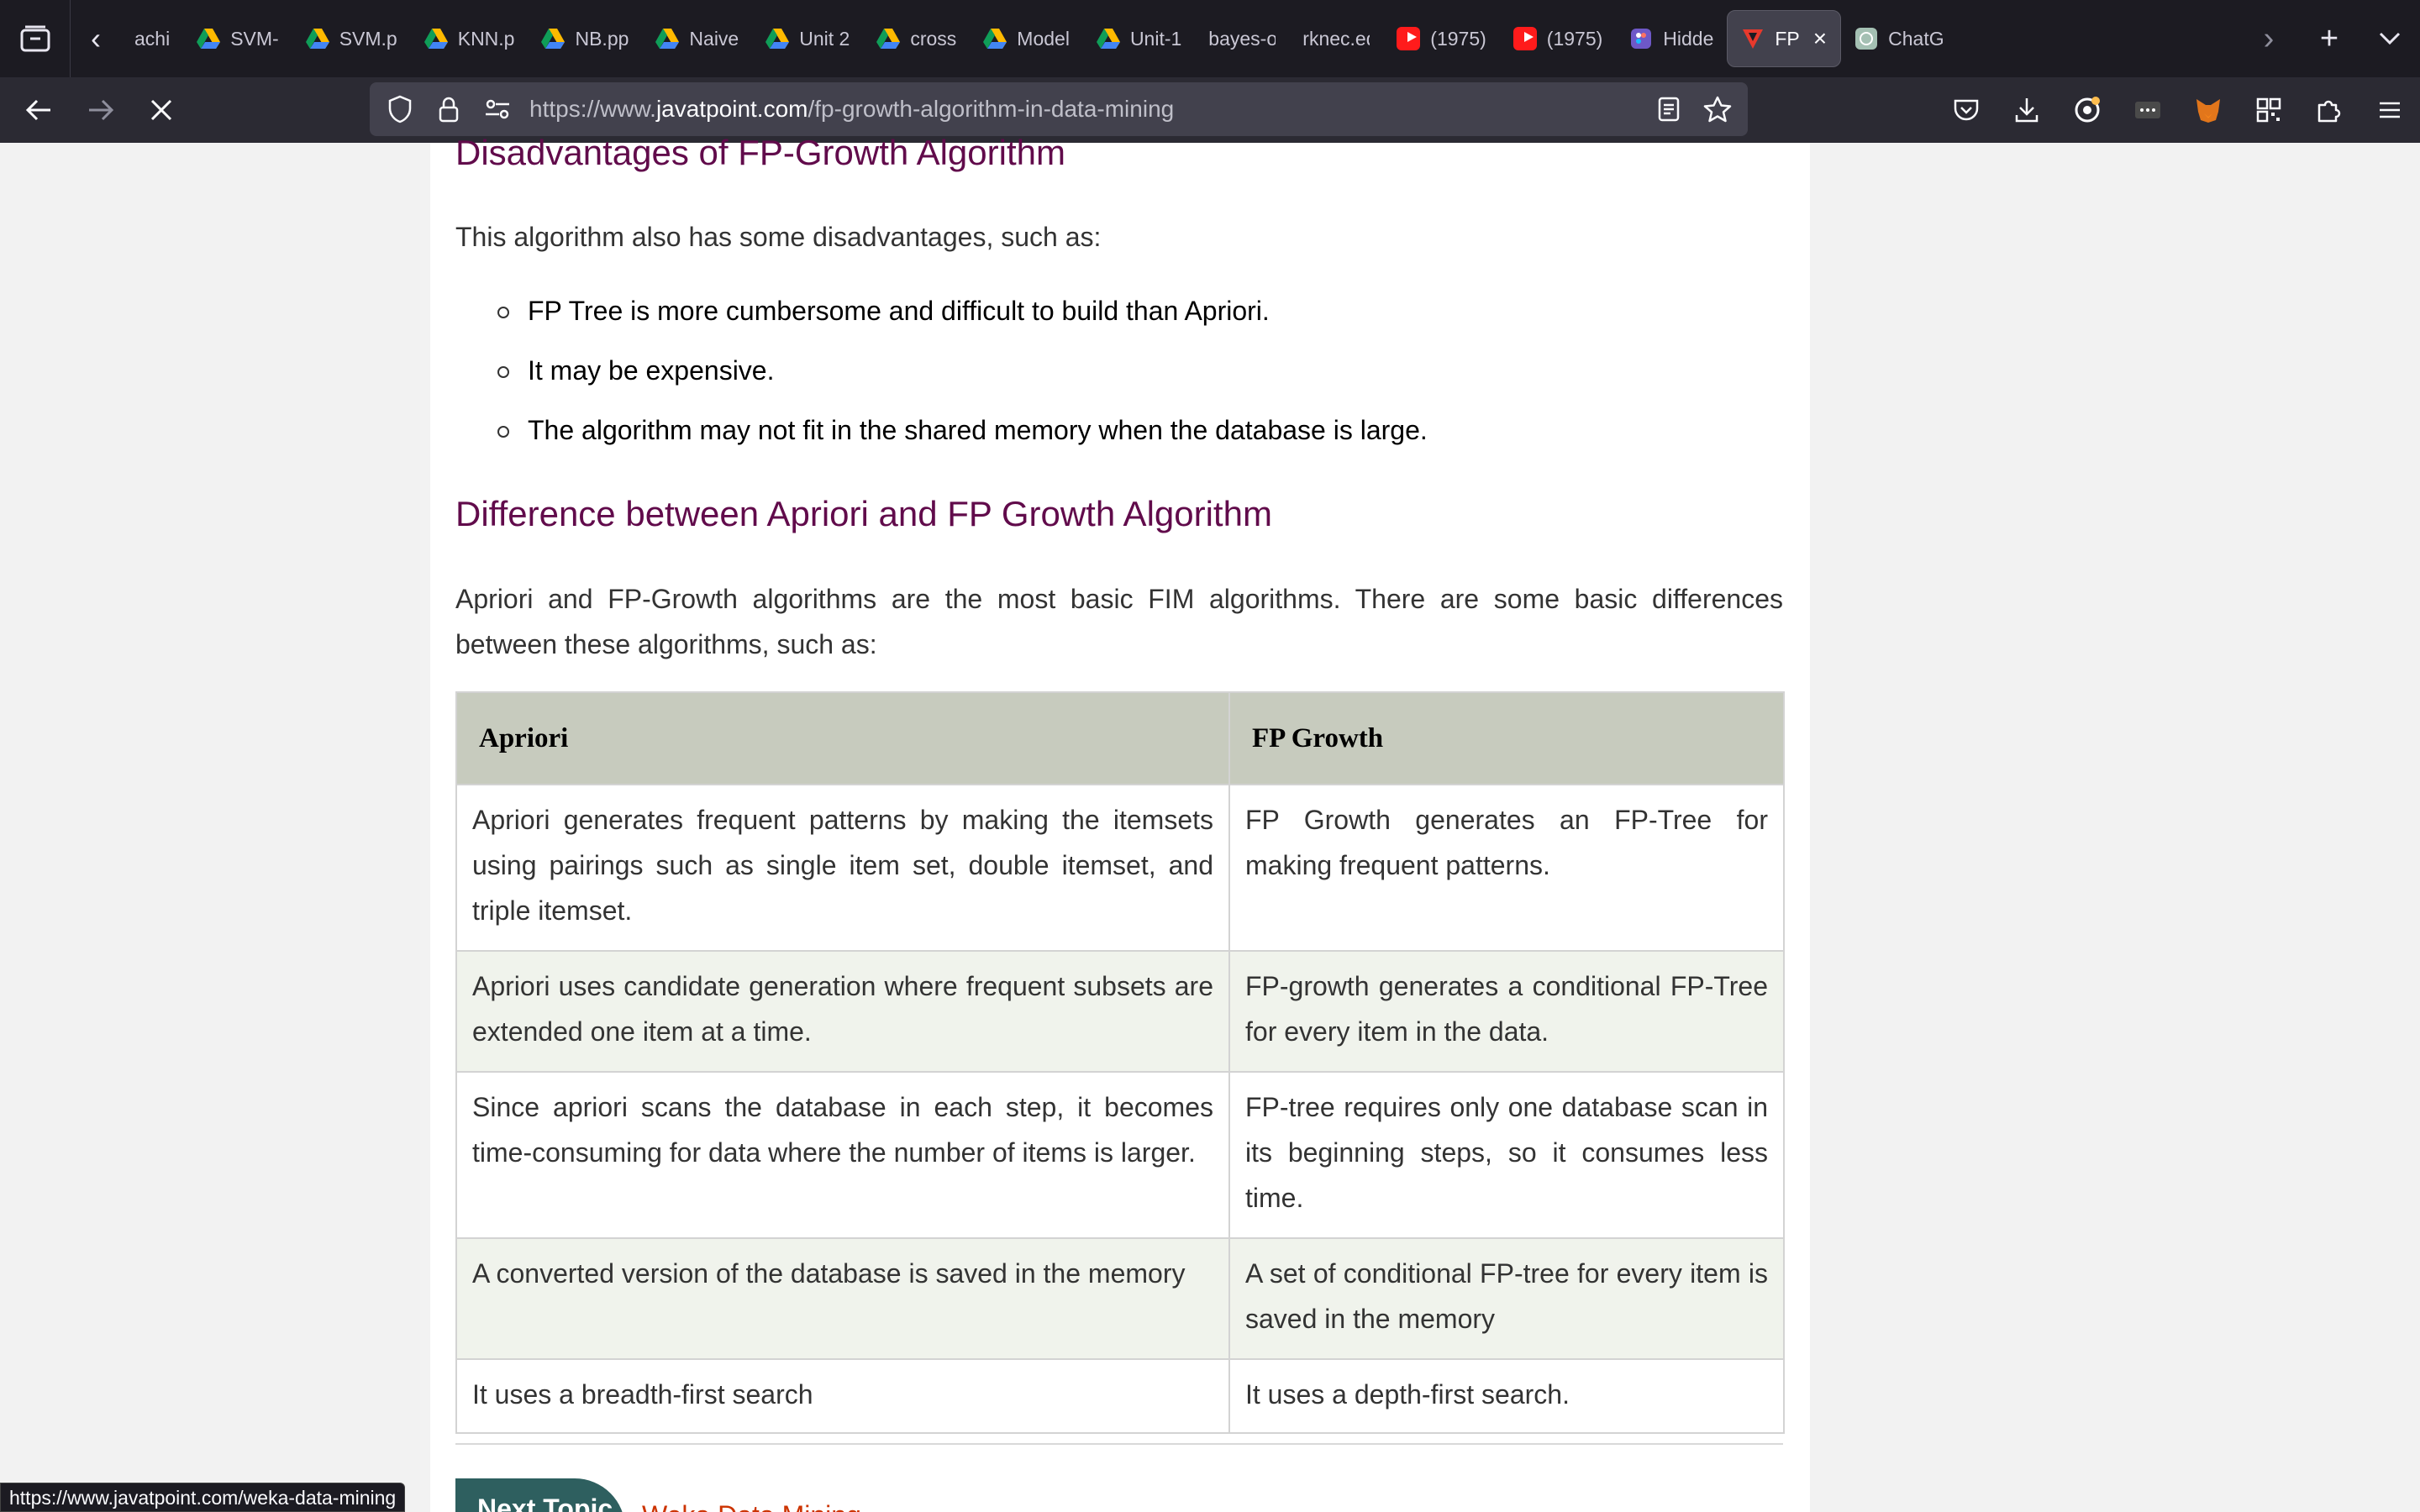 The height and width of the screenshot is (1512, 2420). Describe the element at coordinates (1717, 109) in the screenshot. I see `bookmark-star-icon` at that location.